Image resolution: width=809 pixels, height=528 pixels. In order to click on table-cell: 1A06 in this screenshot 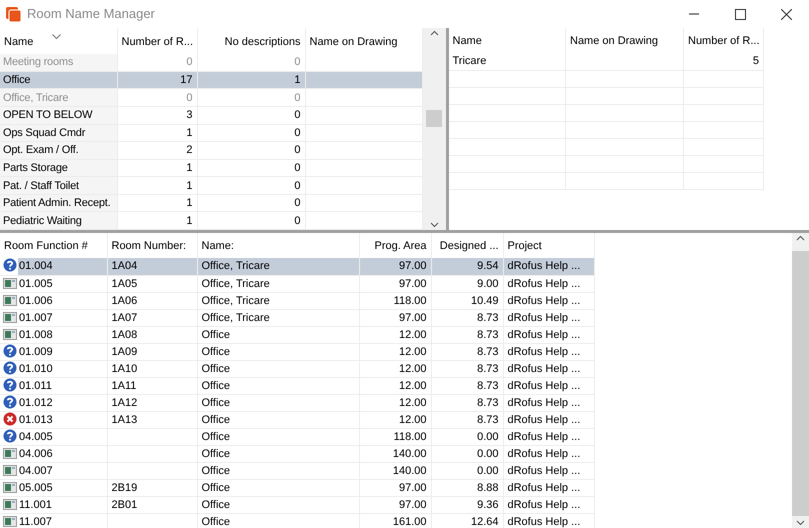, I will do `click(152, 300)`.